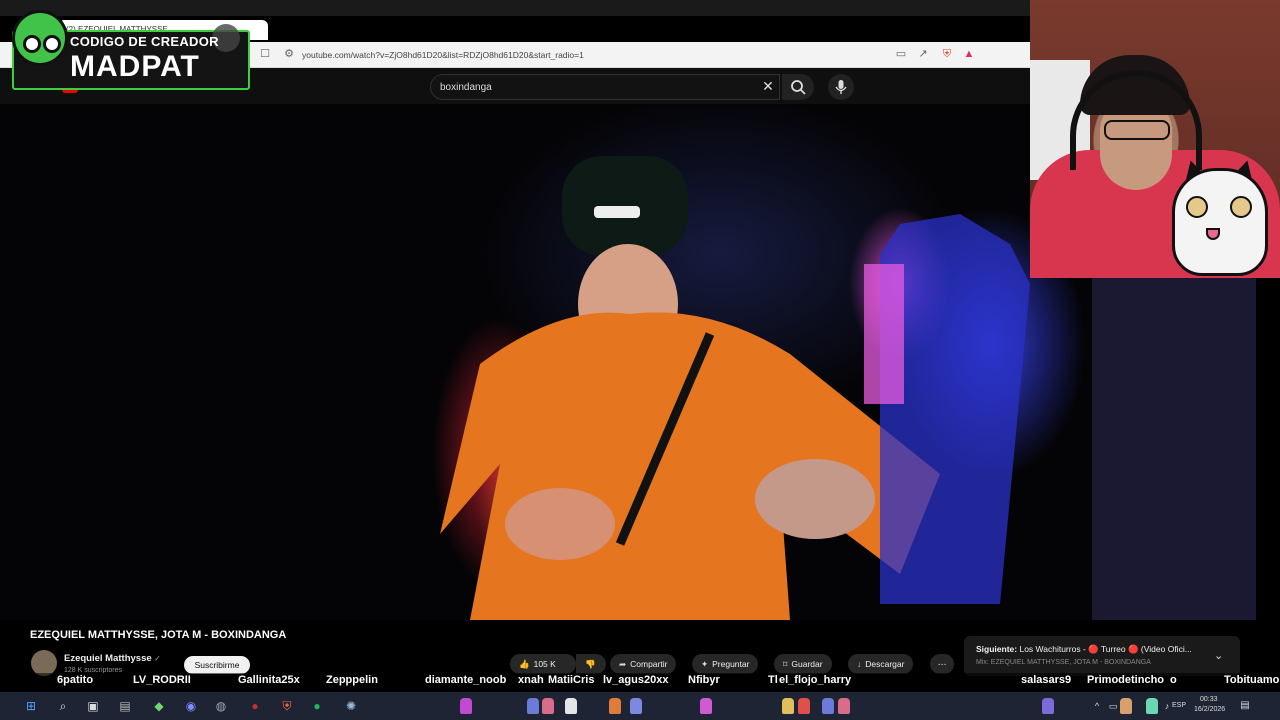 The height and width of the screenshot is (720, 1280). Describe the element at coordinates (135, 66) in the screenshot. I see `creator-code-value: MADPAT` at that location.